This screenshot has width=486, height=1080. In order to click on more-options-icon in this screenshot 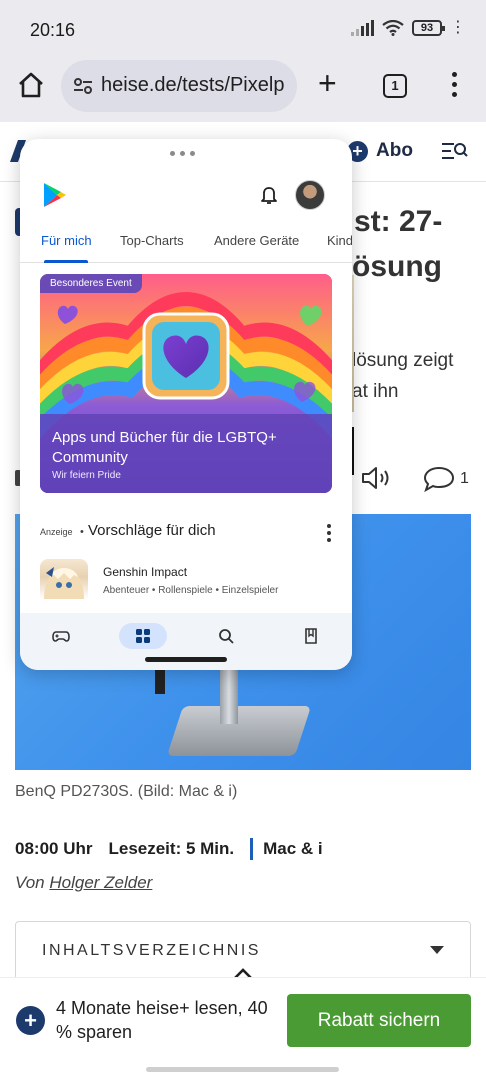, I will do `click(329, 533)`.